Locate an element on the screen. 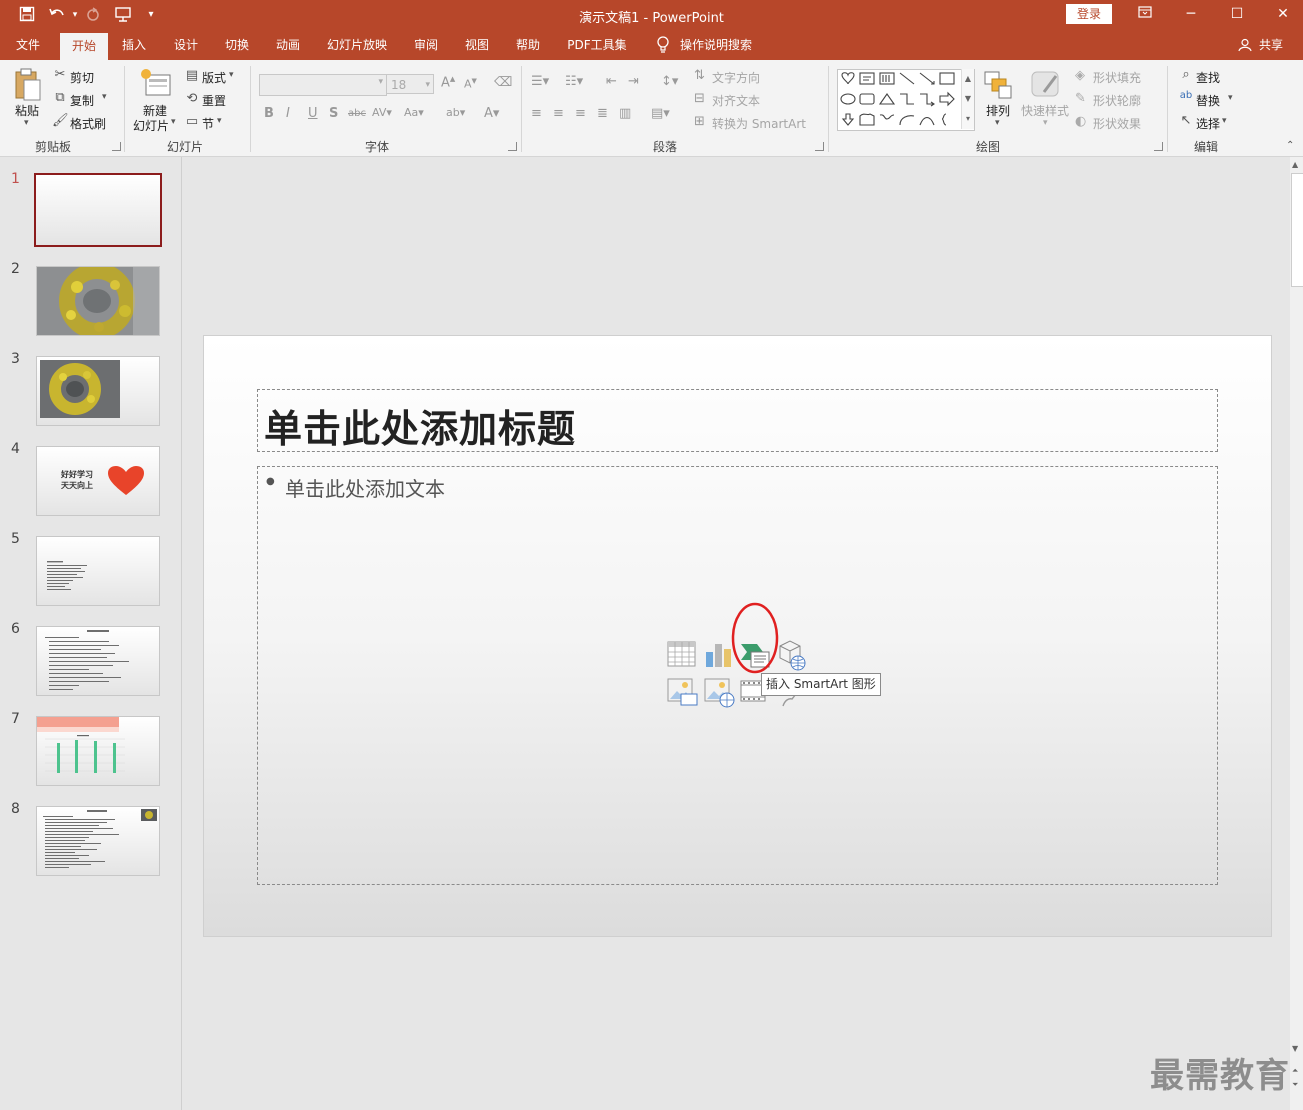 This screenshot has width=1303, height=1110. shape-fill-button: 形状填充 is located at coordinates (1117, 77).